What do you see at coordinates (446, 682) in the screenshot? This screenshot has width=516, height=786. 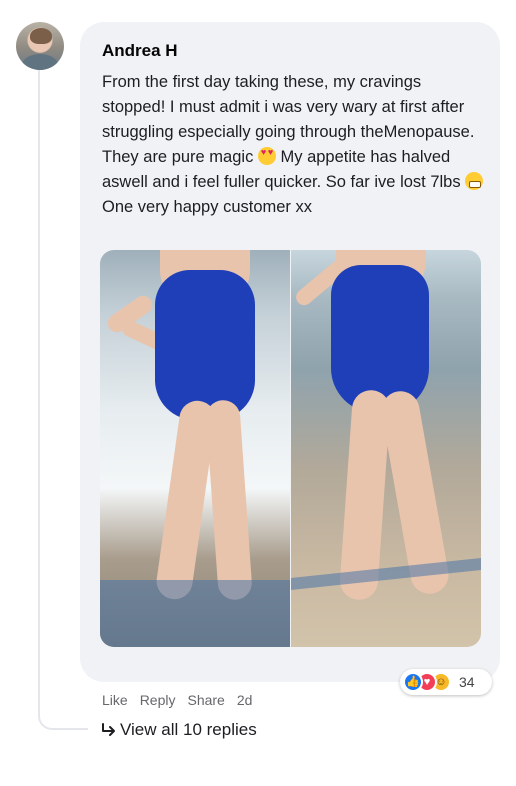 I see `reactions-badge: 👍 ♥ ☺ 34` at bounding box center [446, 682].